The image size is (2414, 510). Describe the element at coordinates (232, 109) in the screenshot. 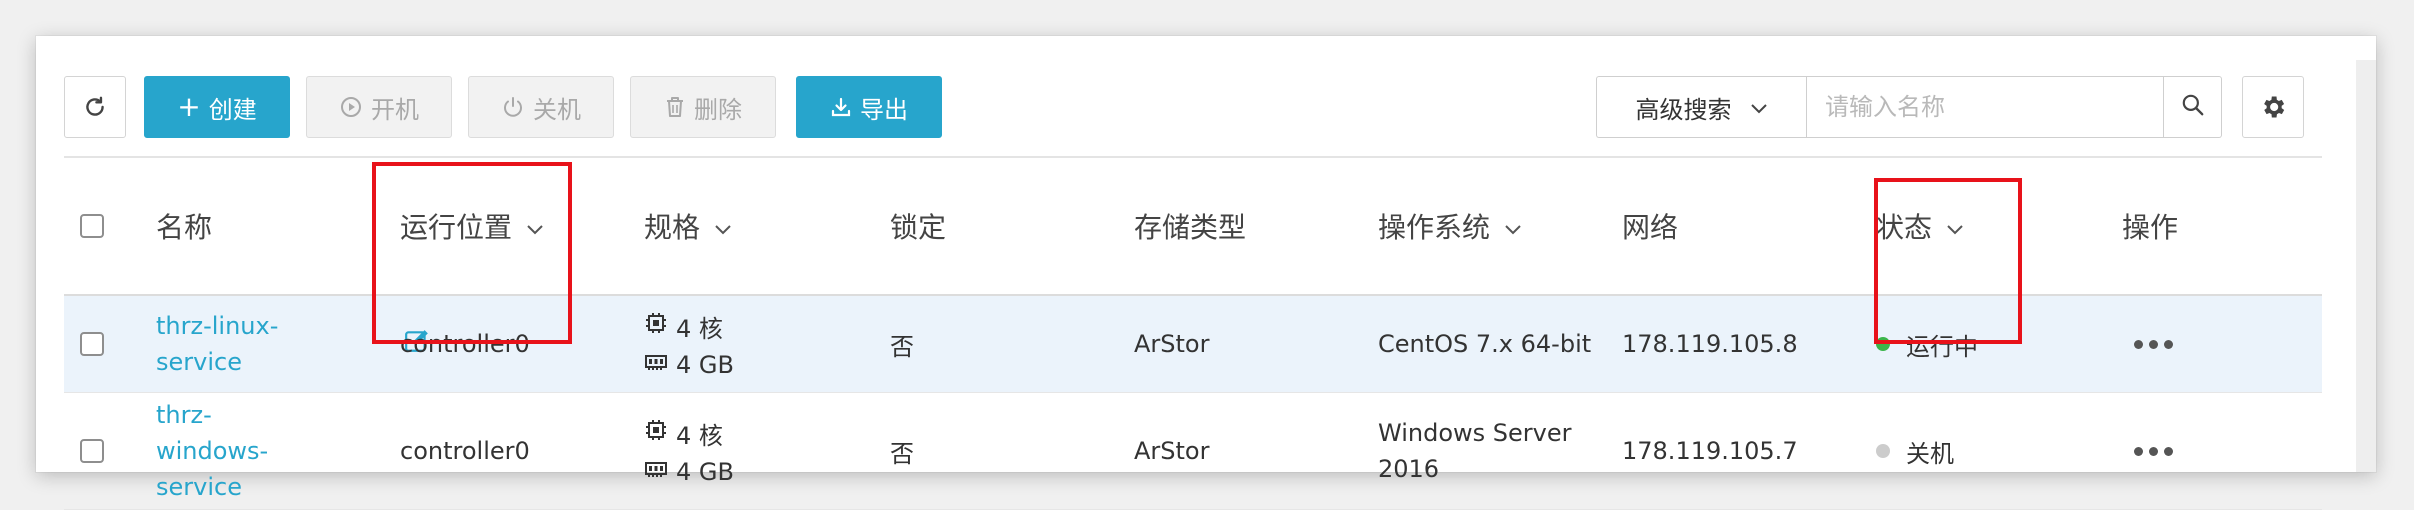

I see `create-button-label: 创建` at that location.